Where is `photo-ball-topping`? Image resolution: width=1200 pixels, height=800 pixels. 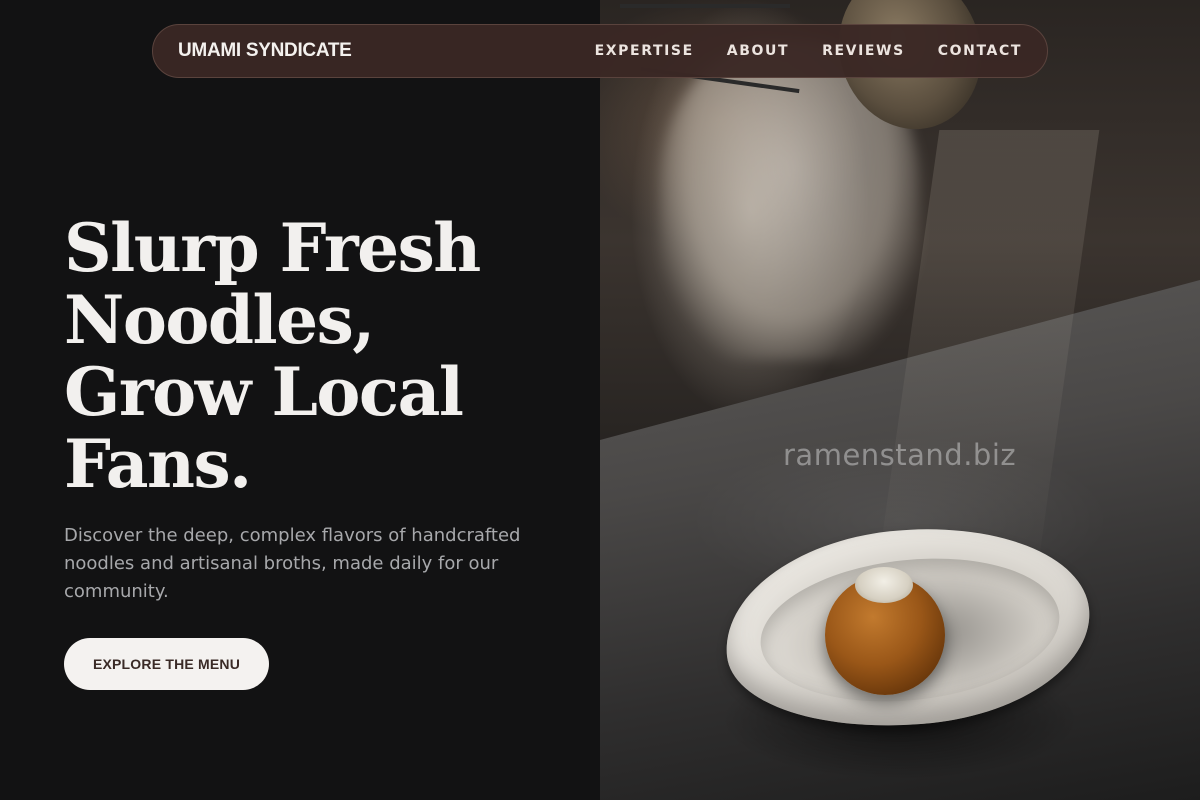 photo-ball-topping is located at coordinates (884, 585).